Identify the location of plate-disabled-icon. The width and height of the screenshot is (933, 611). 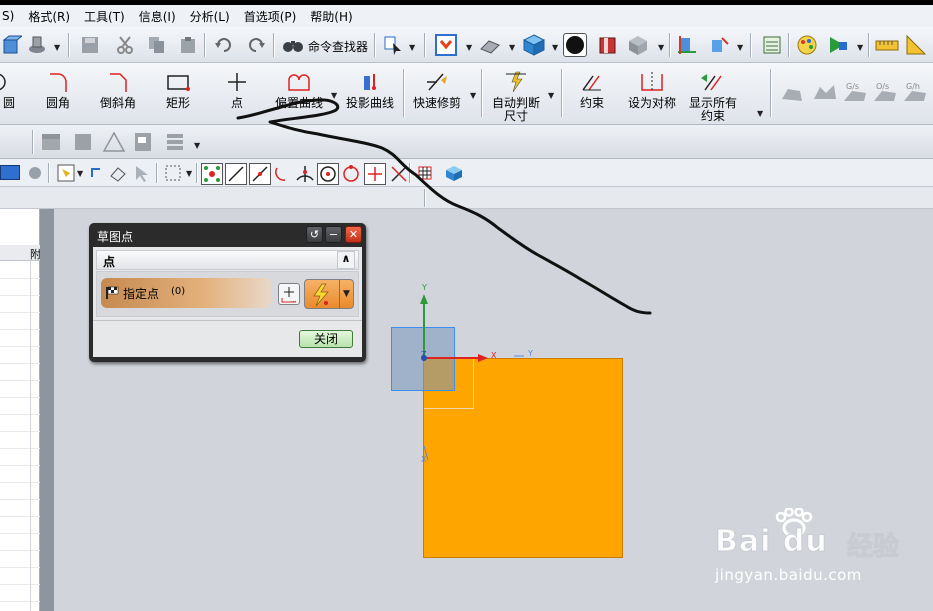
(84, 143).